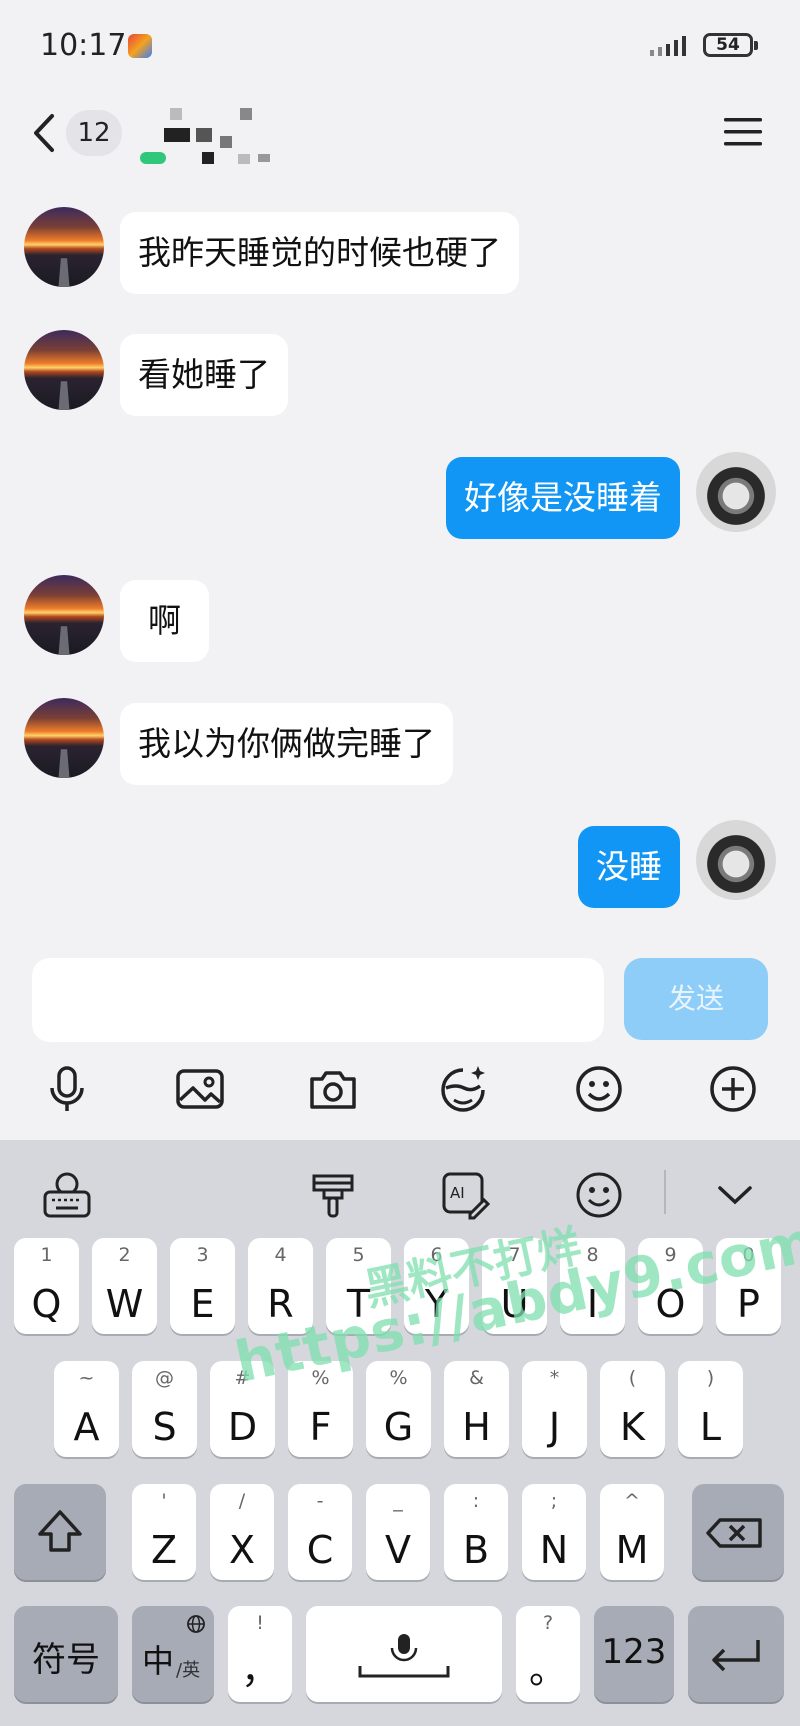 The width and height of the screenshot is (800, 1726). What do you see at coordinates (476, 1378) in the screenshot?
I see `key-hint: &` at bounding box center [476, 1378].